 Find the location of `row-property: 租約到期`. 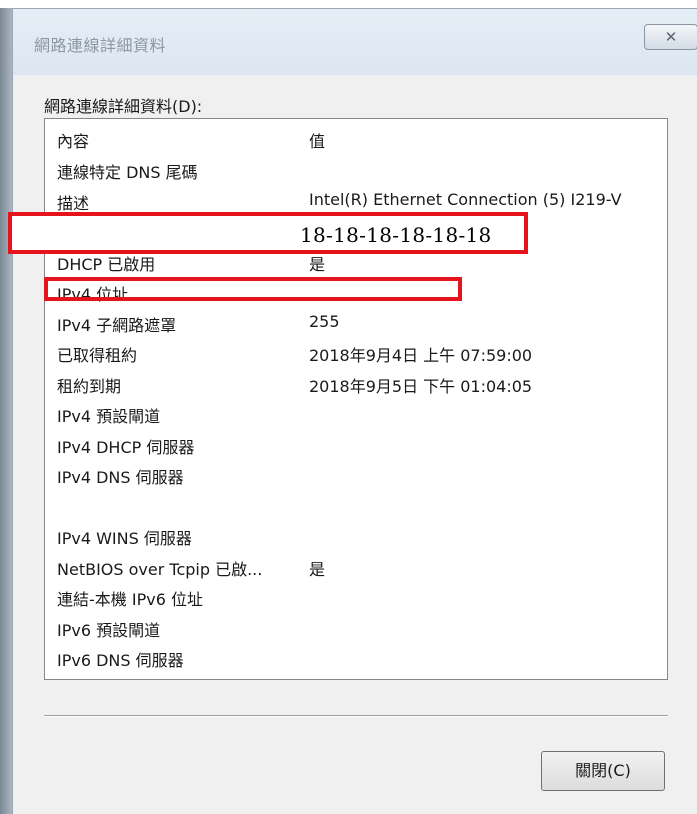

row-property: 租約到期 is located at coordinates (89, 386).